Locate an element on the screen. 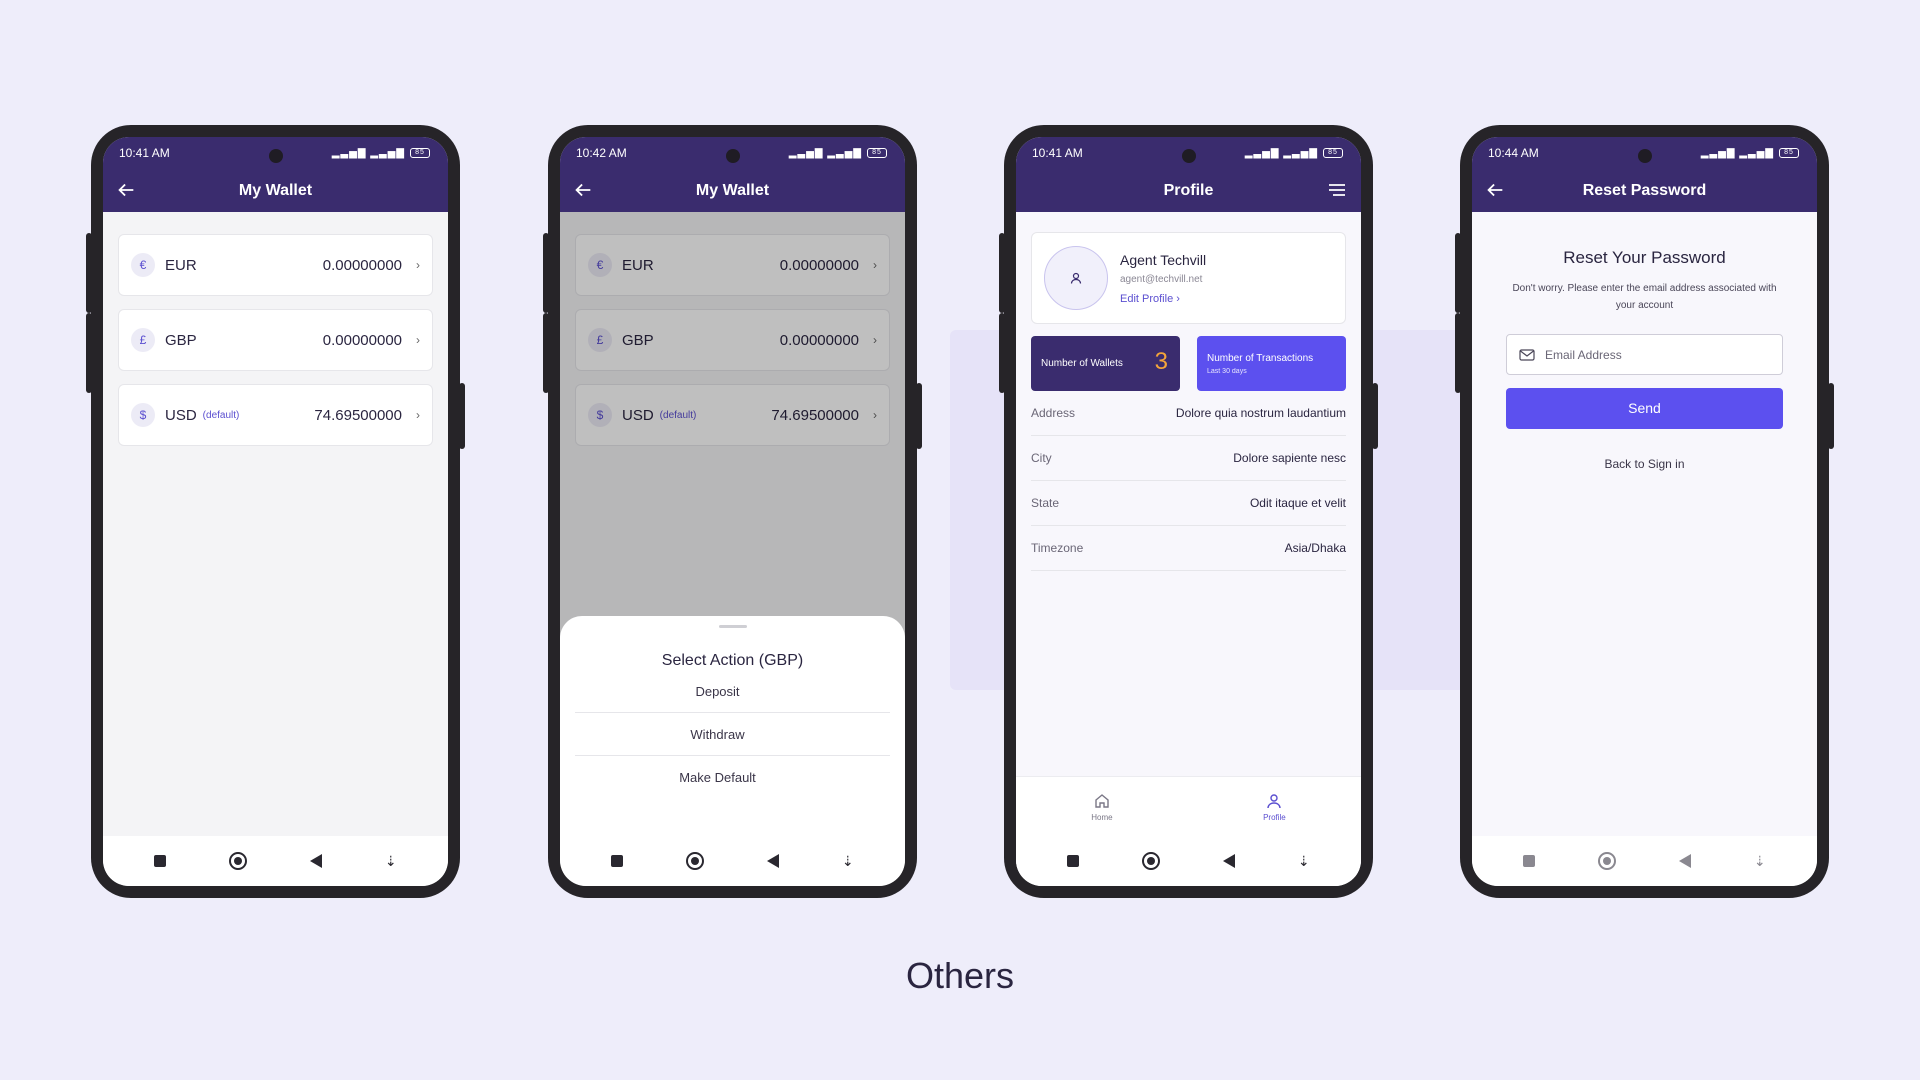 The width and height of the screenshot is (1920, 1080). page-title: My Wallet is located at coordinates (732, 190).